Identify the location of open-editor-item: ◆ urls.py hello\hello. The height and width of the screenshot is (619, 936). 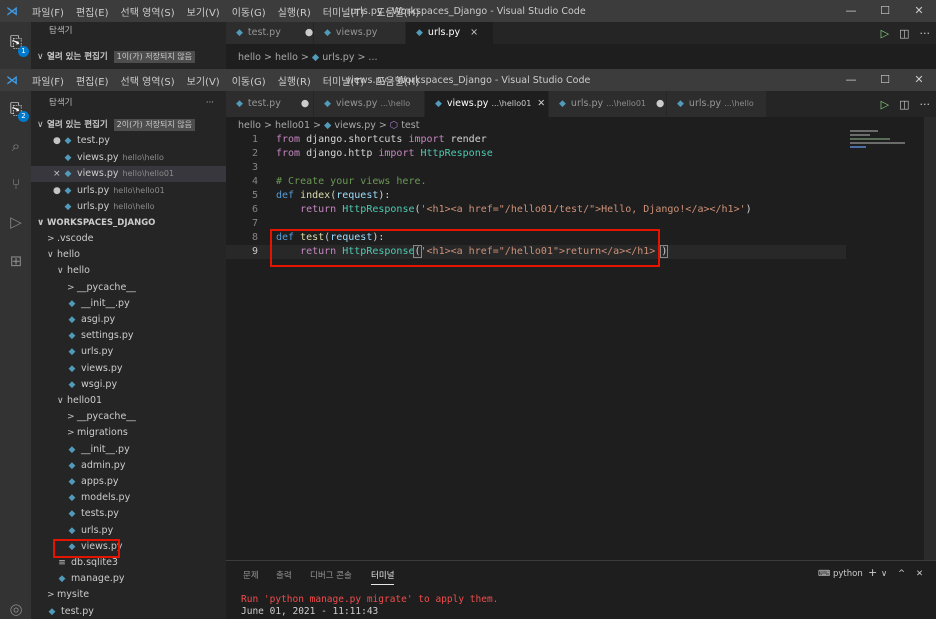
(128, 207).